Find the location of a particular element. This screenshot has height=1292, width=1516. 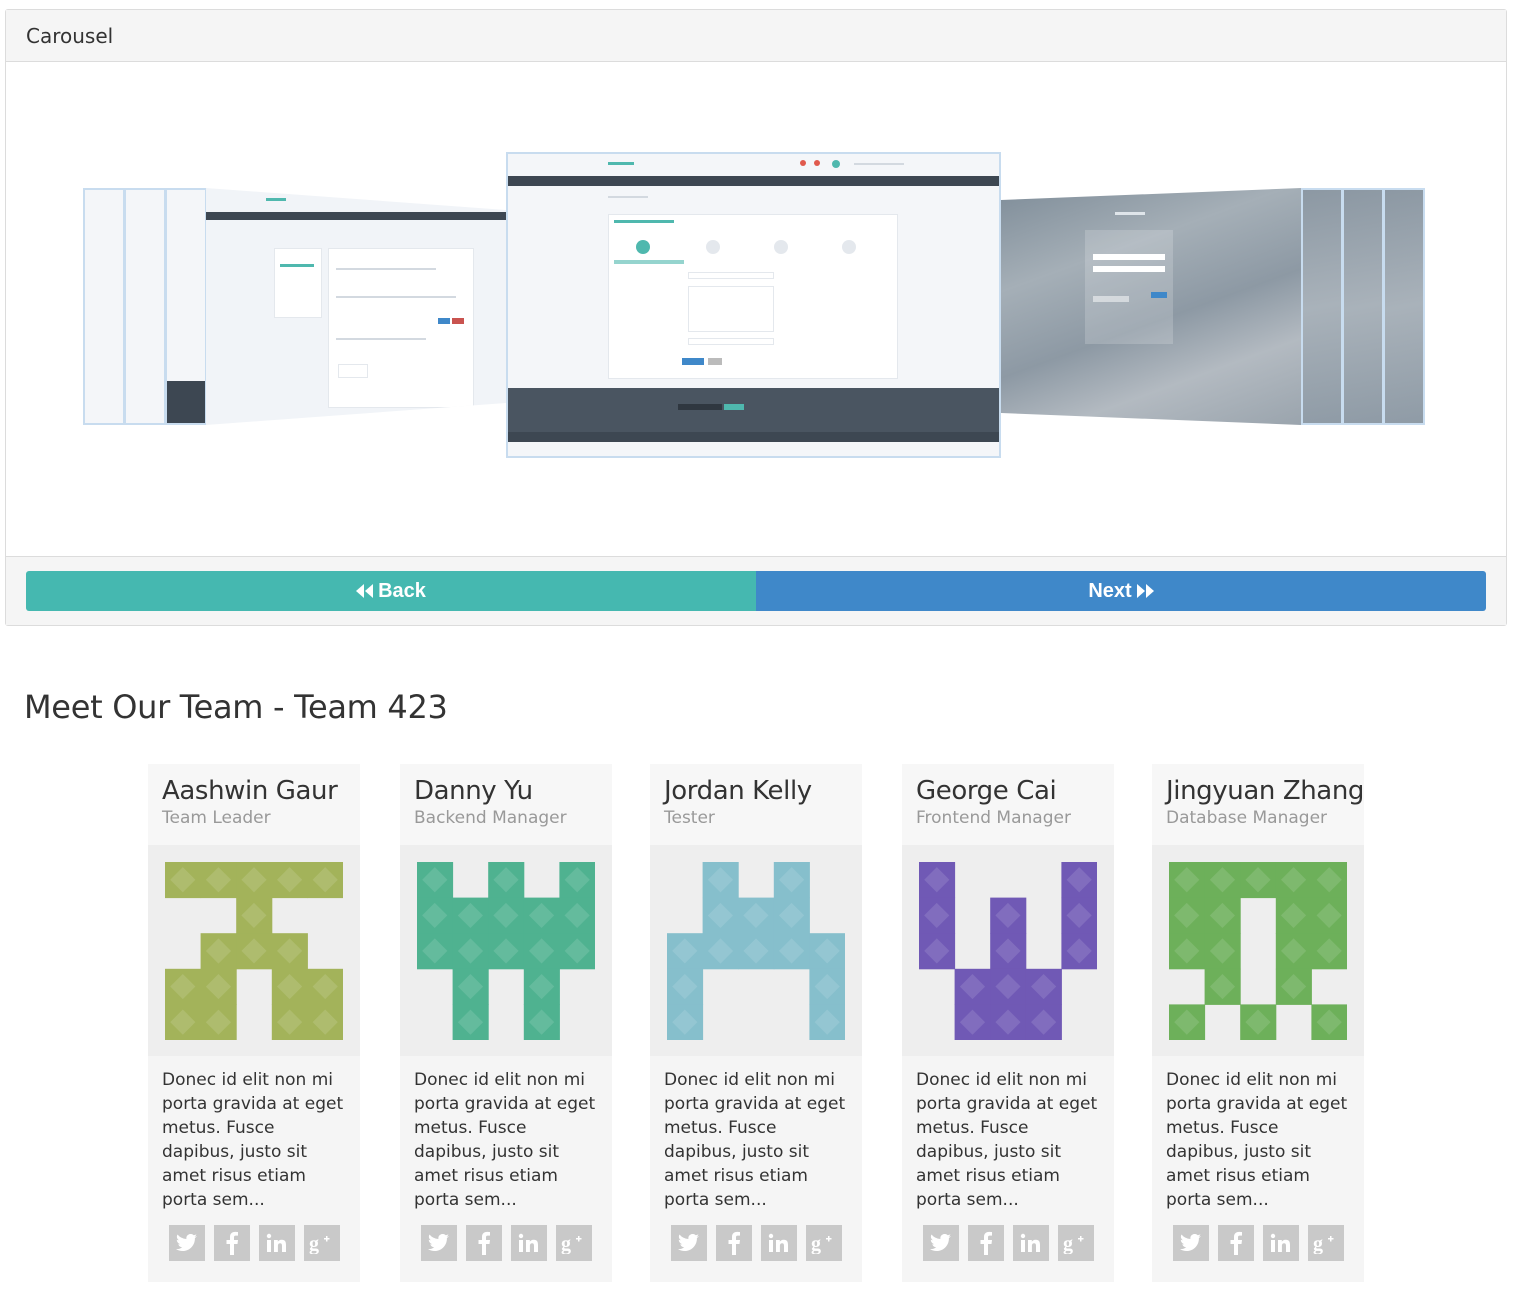

carousel-slide-left is located at coordinates (356, 306).